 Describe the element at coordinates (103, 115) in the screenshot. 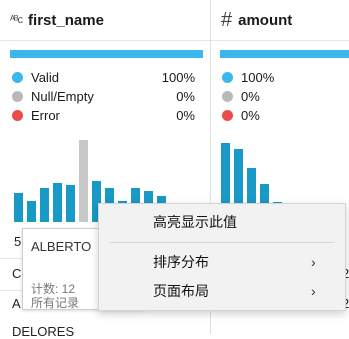

I see `stat-row-error: Error 0%` at that location.